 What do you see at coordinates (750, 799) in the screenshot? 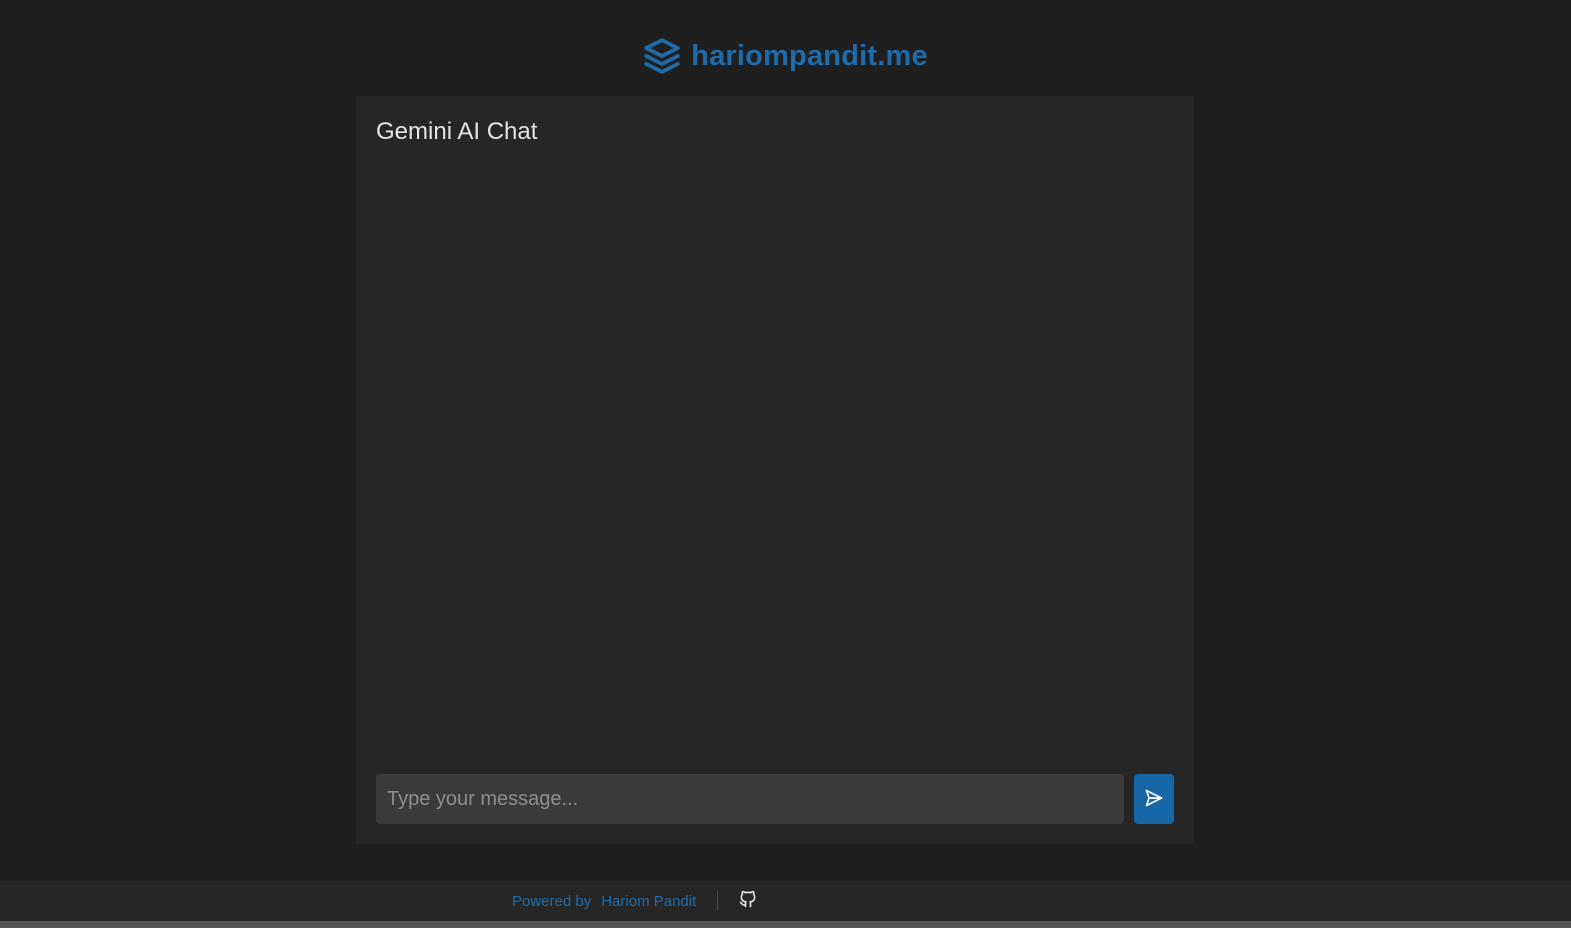
I see `message-input` at bounding box center [750, 799].